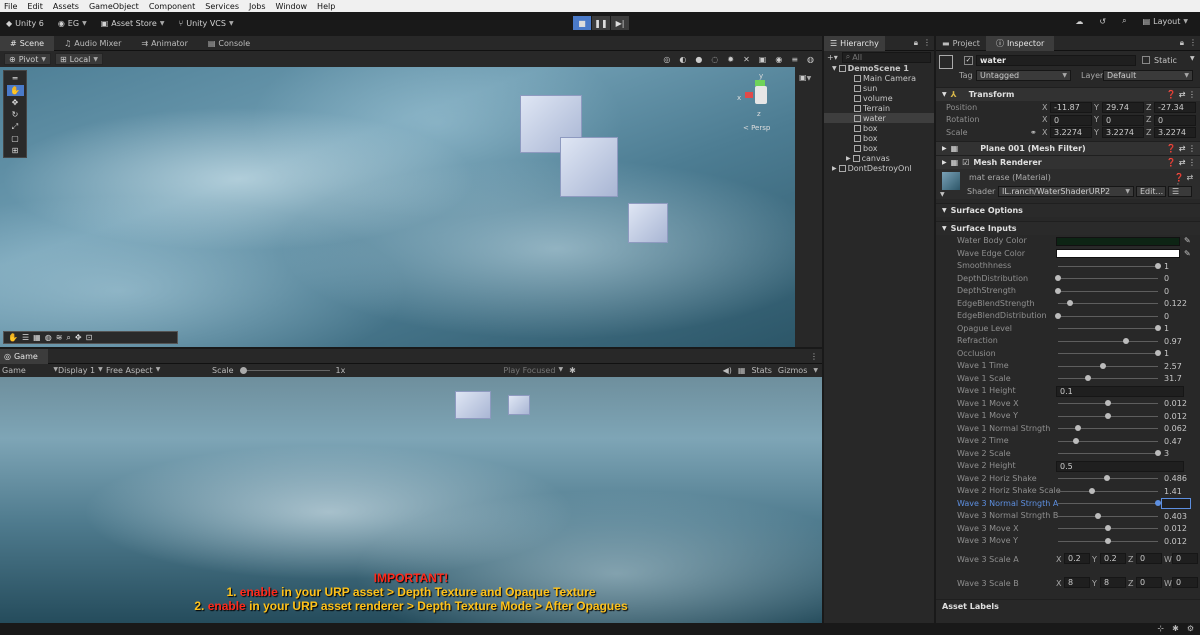 This screenshot has width=1200, height=635. Describe the element at coordinates (879, 78) in the screenshot. I see `hierarchy-item: Main Camera` at that location.